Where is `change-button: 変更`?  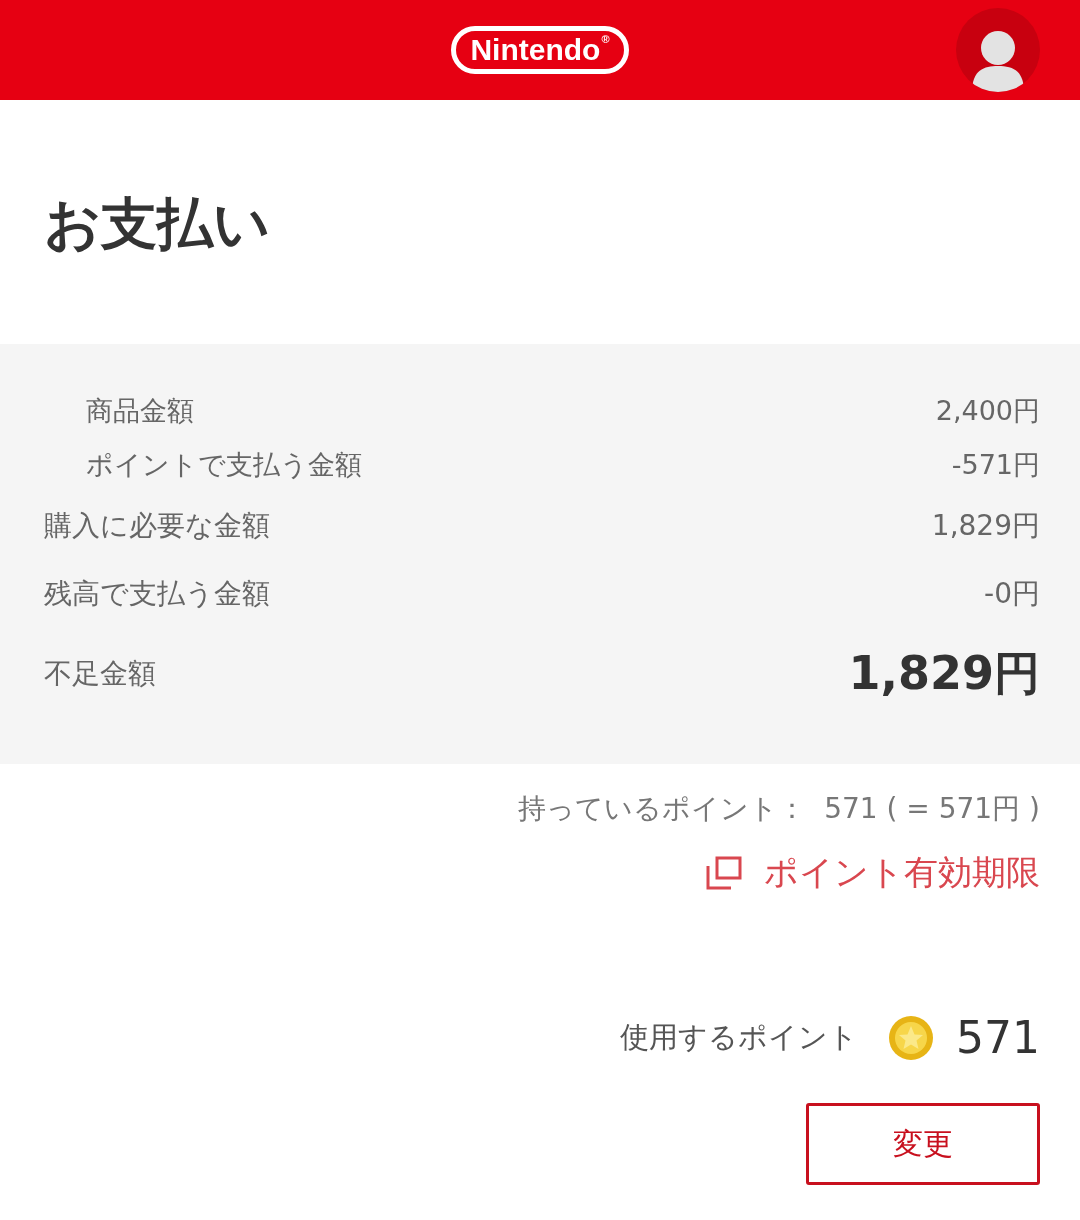
change-button: 変更 is located at coordinates (923, 1144).